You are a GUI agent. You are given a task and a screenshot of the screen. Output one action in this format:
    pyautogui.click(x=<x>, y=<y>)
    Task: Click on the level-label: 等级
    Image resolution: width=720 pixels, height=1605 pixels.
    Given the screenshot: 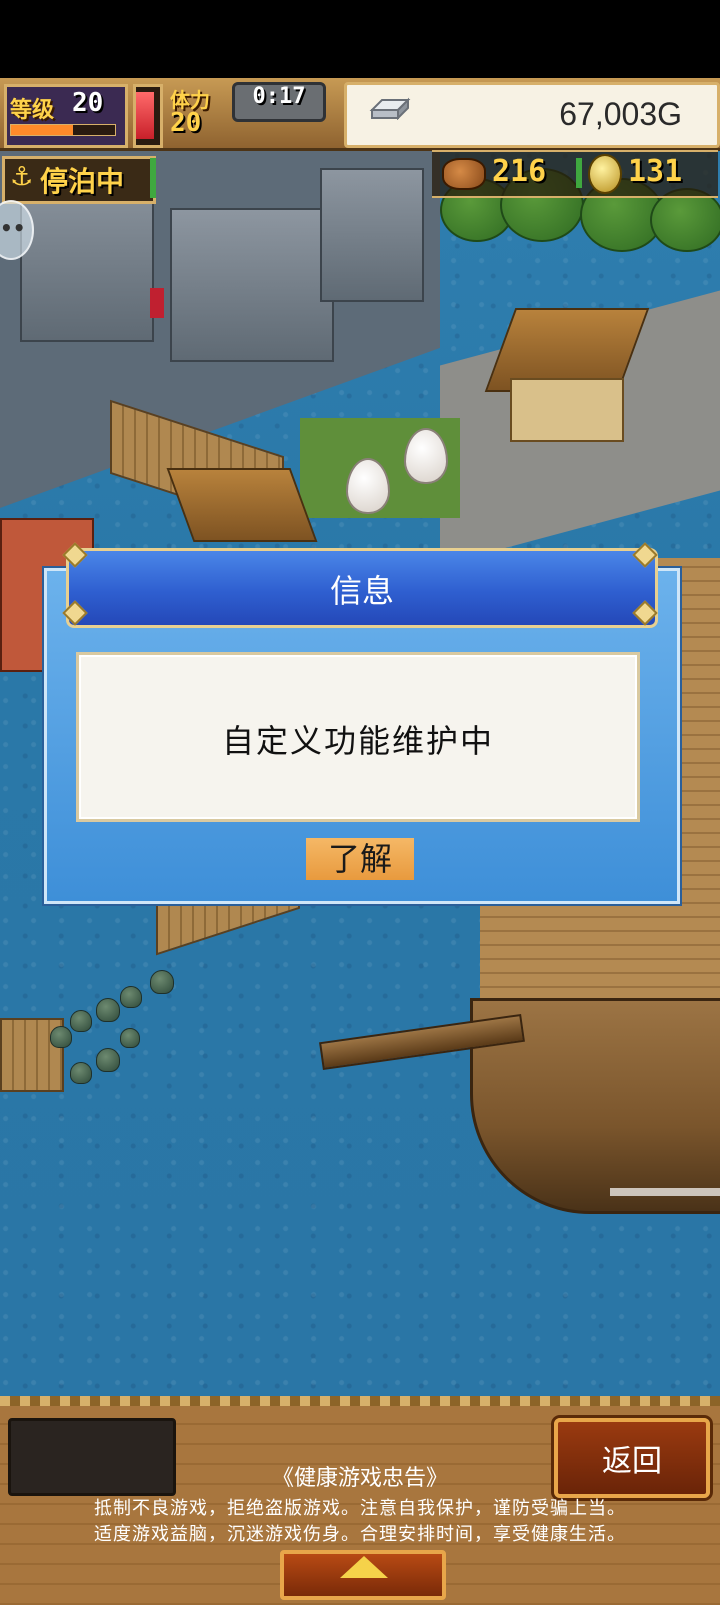 What is the action you would take?
    pyautogui.click(x=32, y=110)
    